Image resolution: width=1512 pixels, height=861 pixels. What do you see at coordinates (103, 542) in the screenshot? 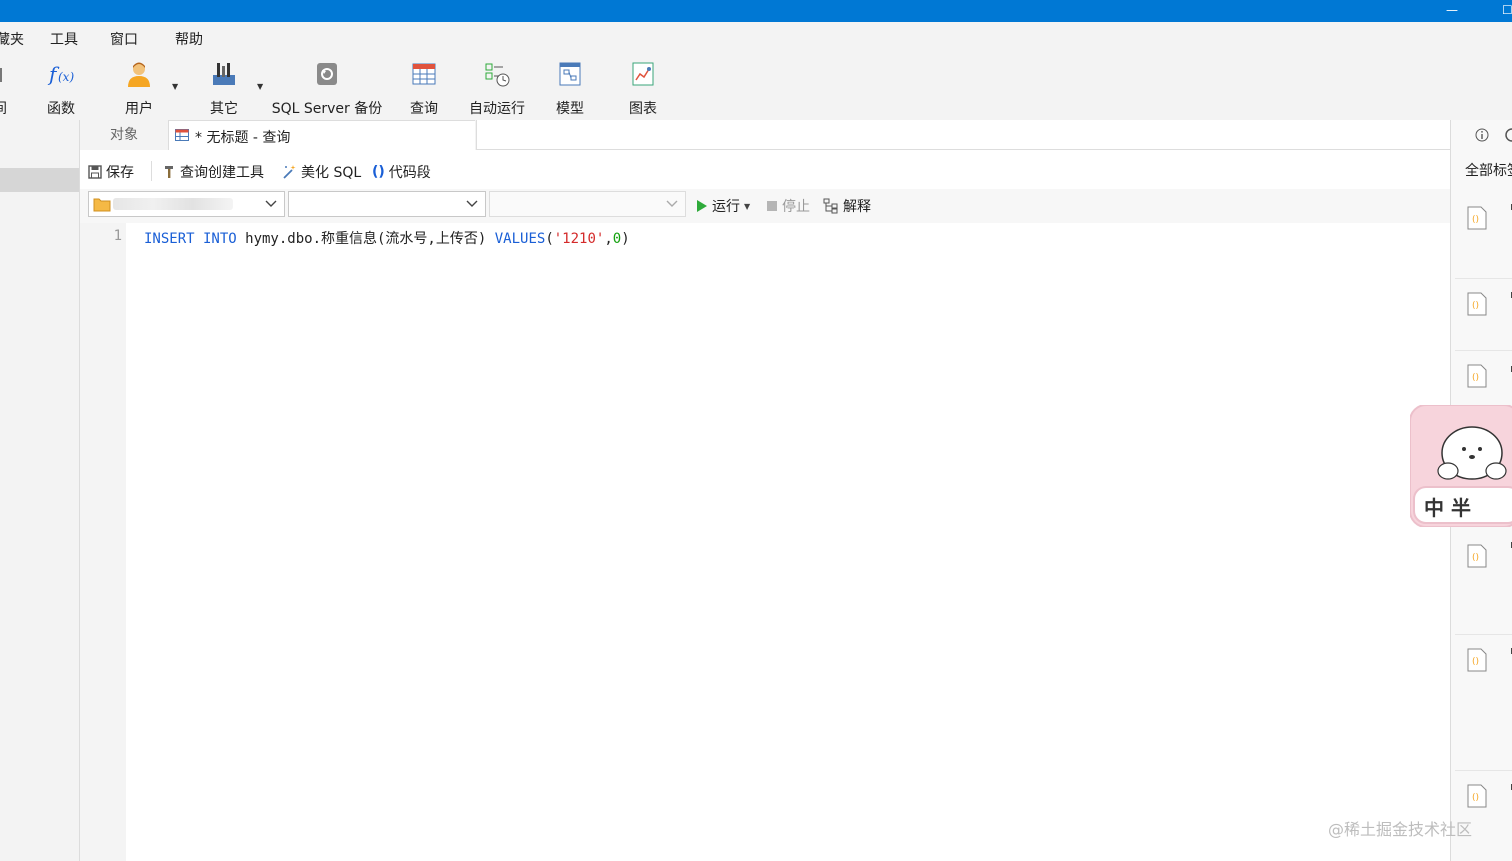
I see `line-number-gutter: 1` at bounding box center [103, 542].